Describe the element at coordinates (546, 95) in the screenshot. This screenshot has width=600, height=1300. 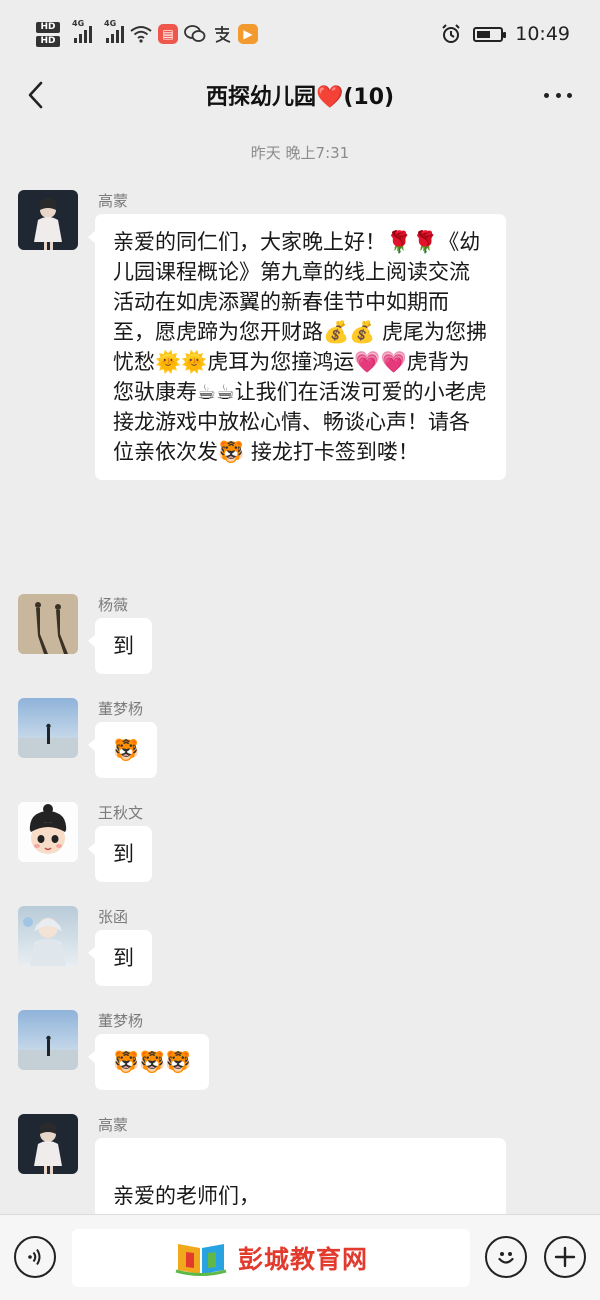
I see `more-dots-icon` at that location.